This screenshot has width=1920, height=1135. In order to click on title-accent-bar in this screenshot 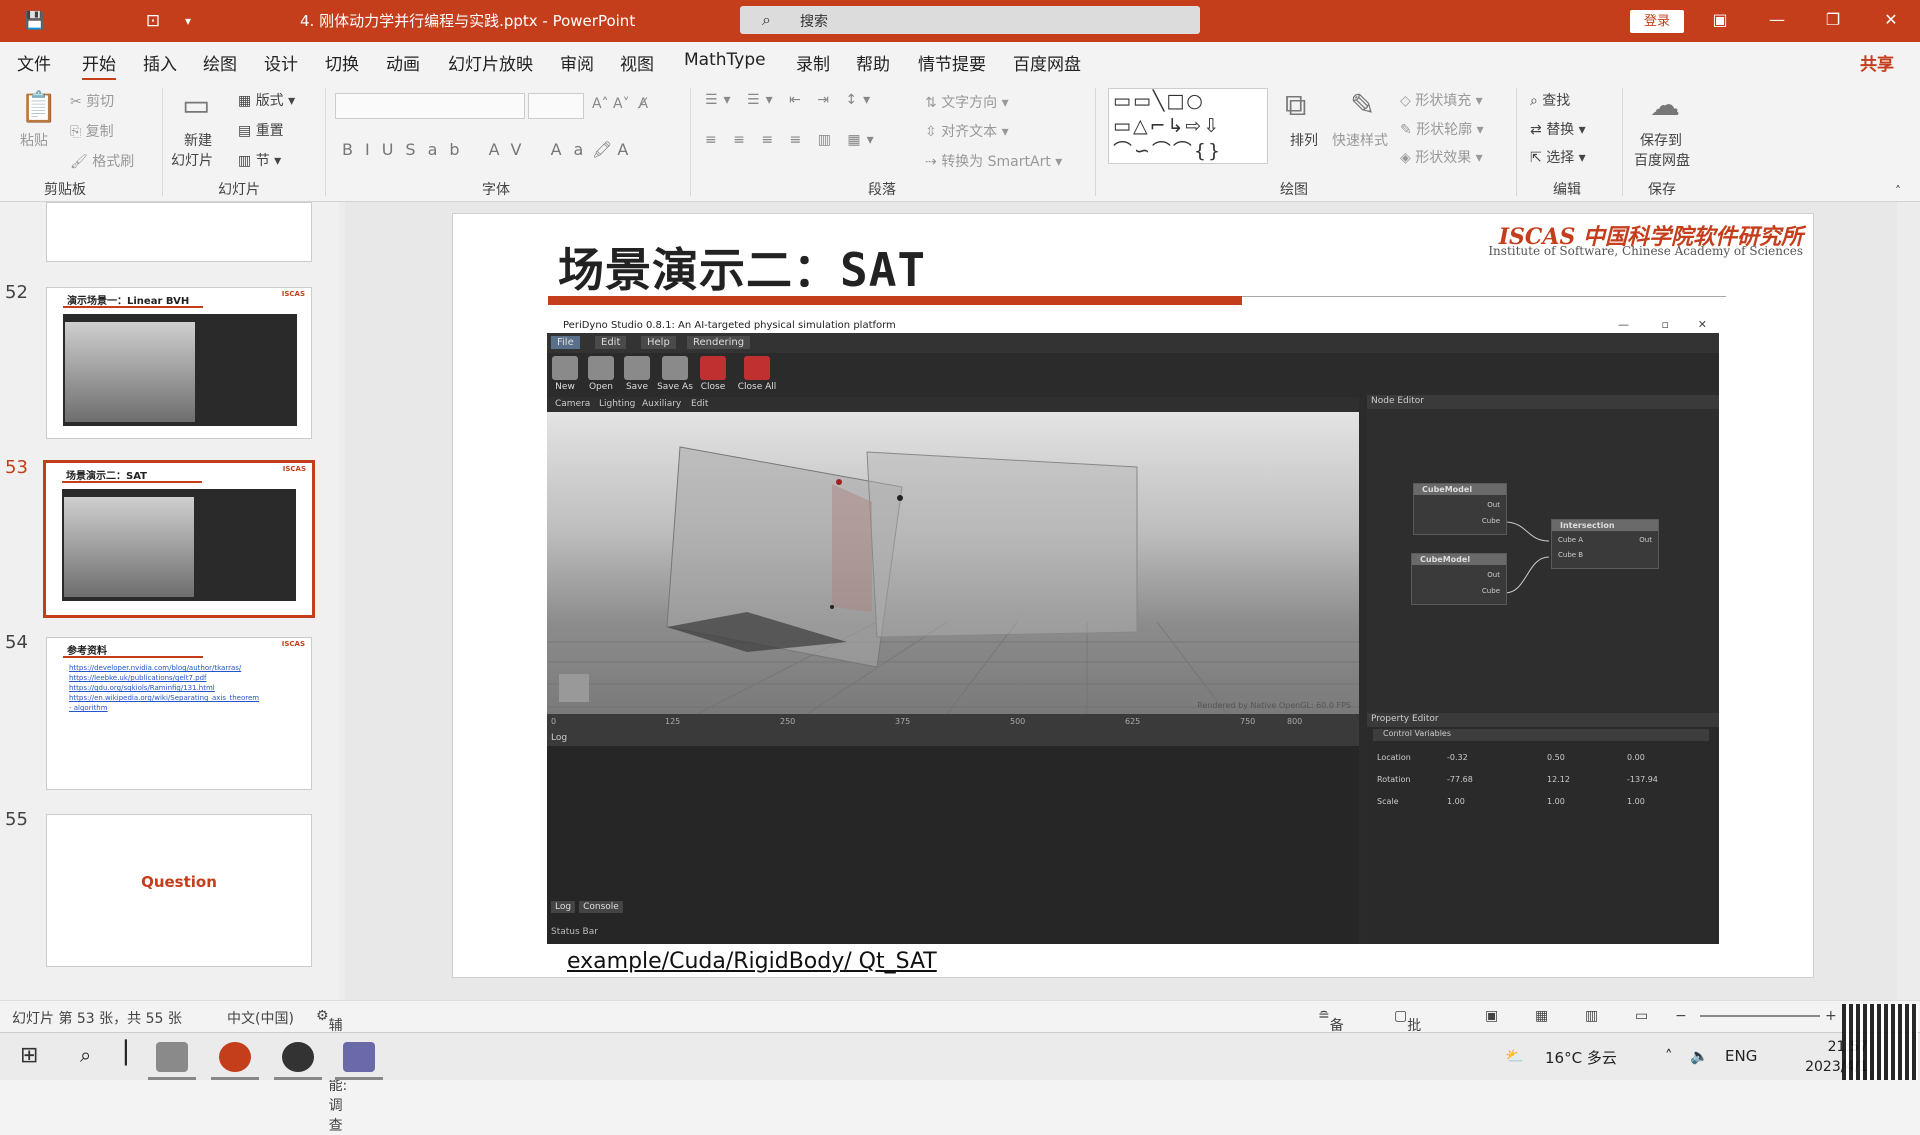, I will do `click(895, 300)`.